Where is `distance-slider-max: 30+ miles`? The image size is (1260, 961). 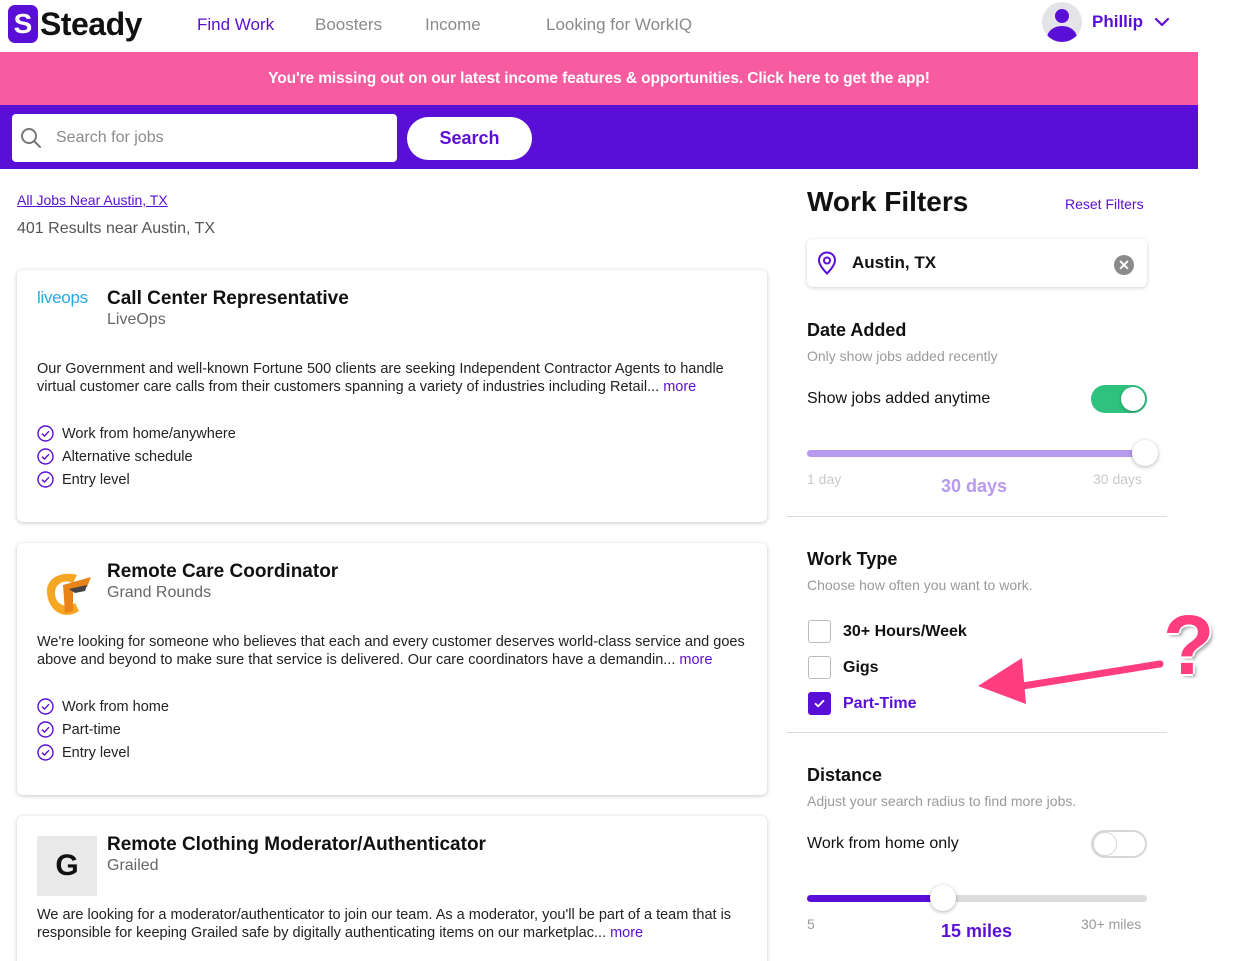
distance-slider-max: 30+ miles is located at coordinates (1111, 924).